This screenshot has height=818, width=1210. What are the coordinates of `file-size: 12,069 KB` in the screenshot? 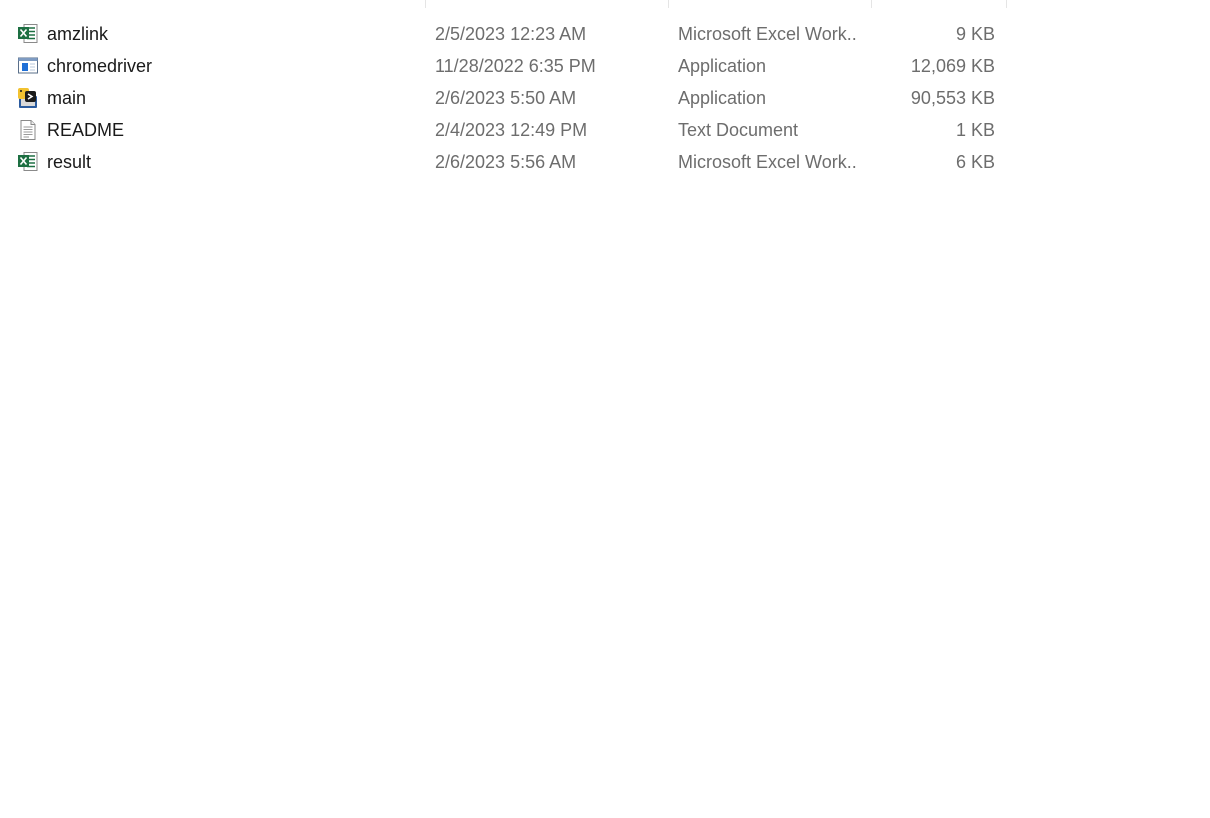 It's located at (952, 66).